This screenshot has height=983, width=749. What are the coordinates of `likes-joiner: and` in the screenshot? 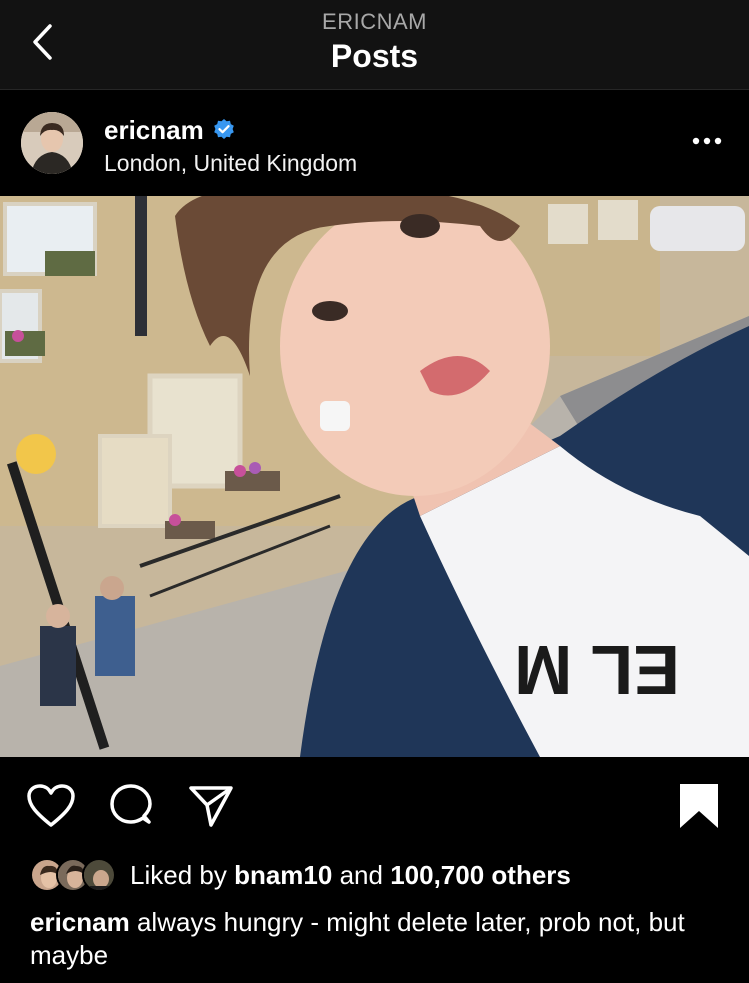 It's located at (361, 875).